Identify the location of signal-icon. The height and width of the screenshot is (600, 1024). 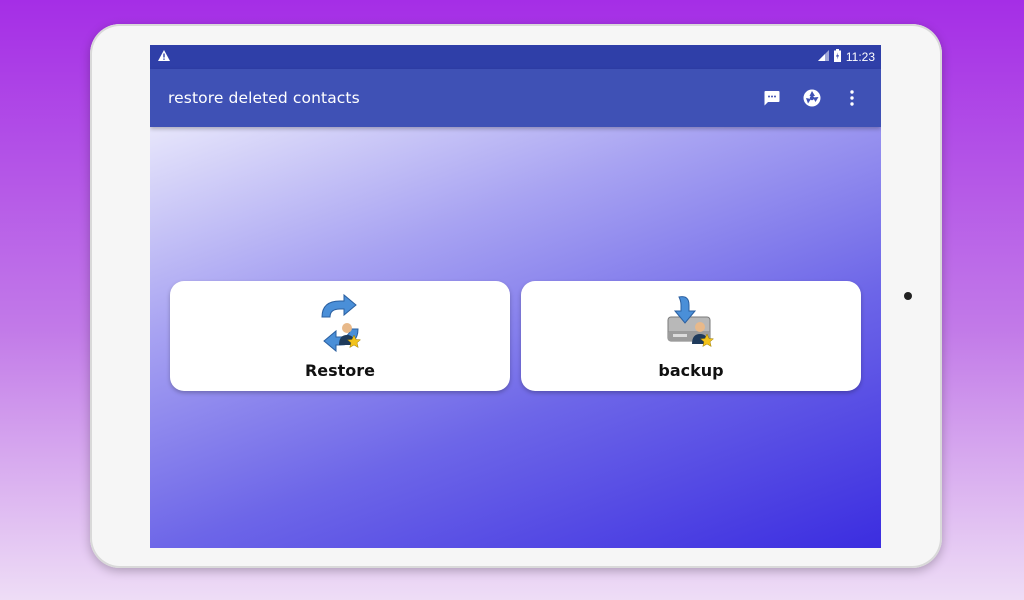
(823, 57).